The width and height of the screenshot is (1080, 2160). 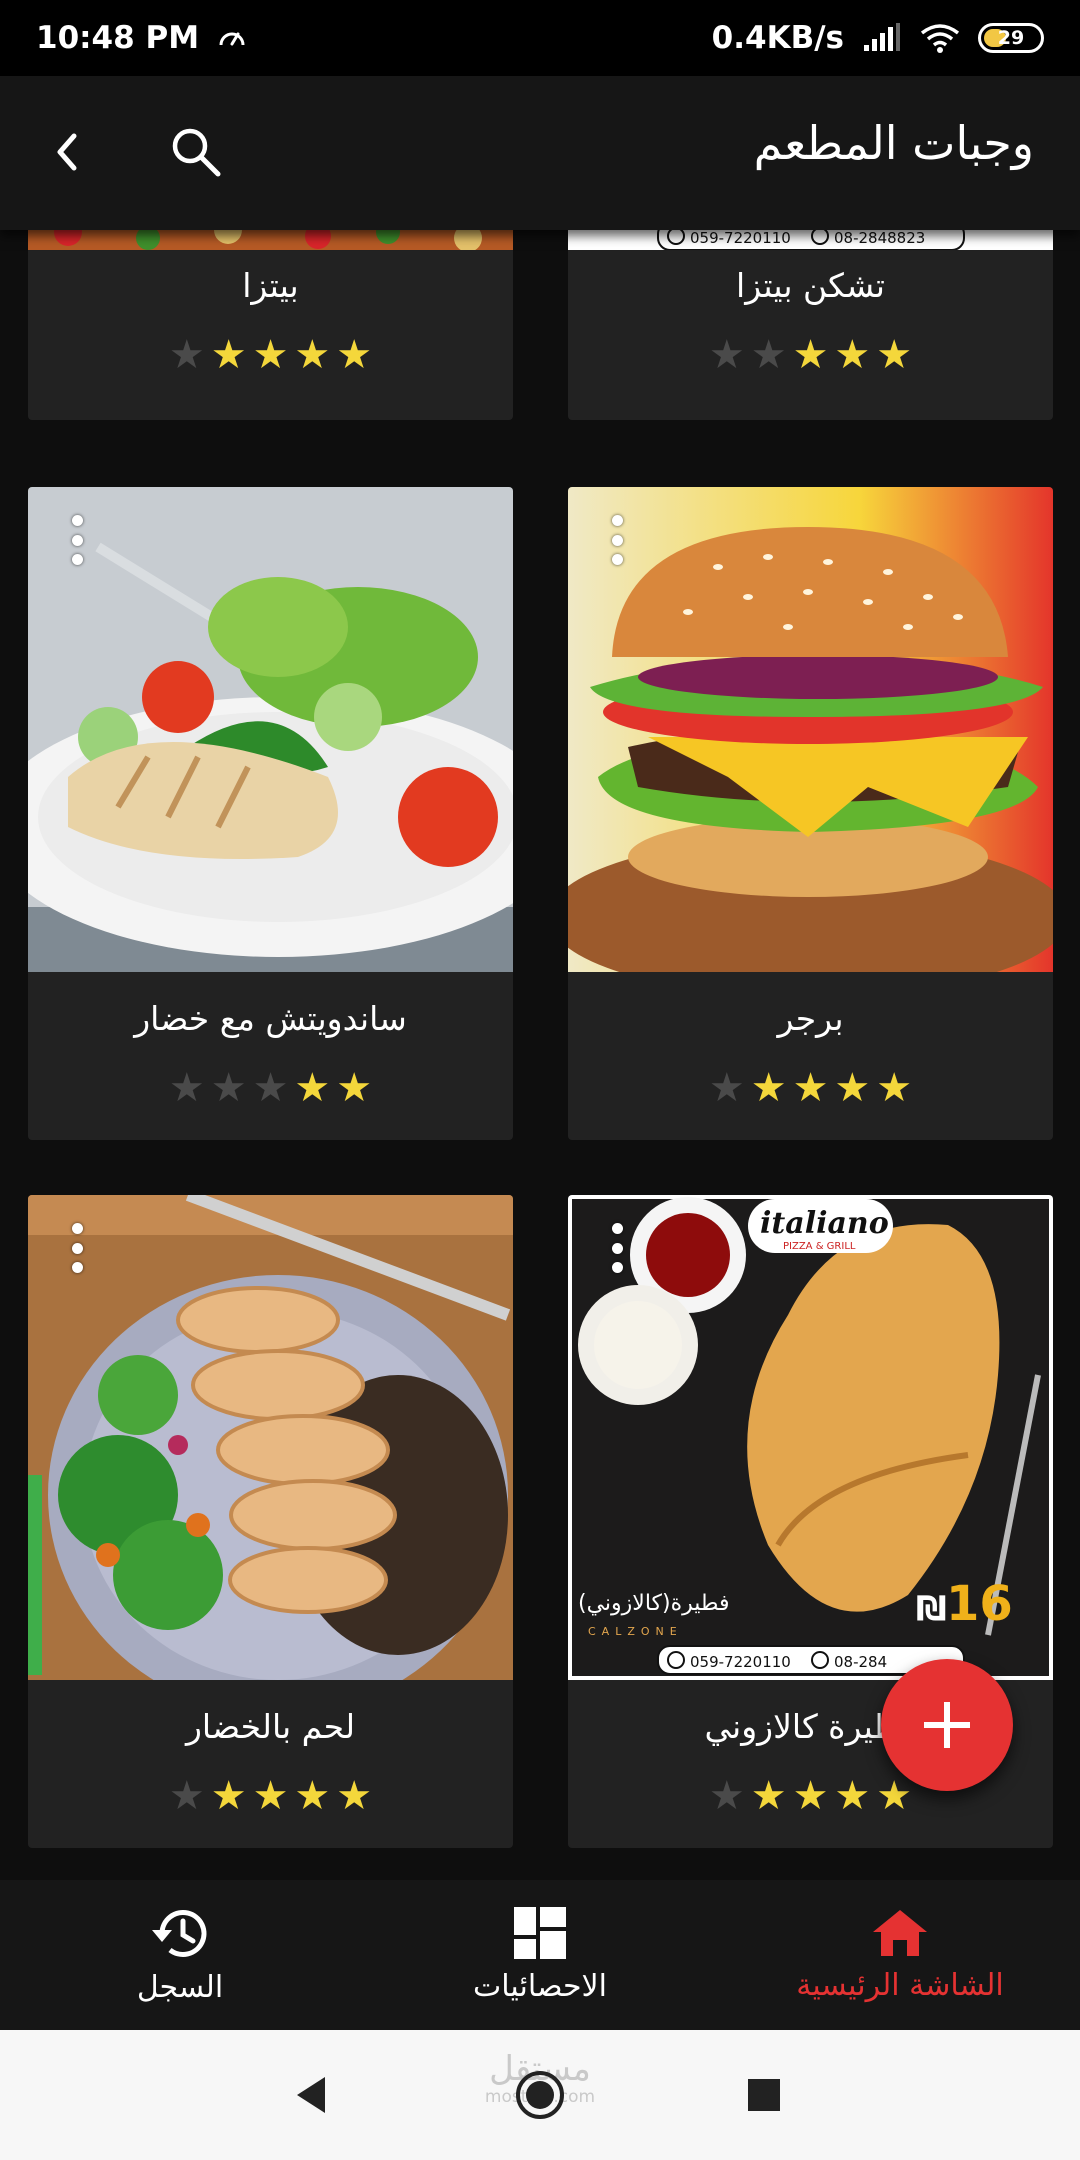 I want to click on battery-level: 29, so click(x=1011, y=38).